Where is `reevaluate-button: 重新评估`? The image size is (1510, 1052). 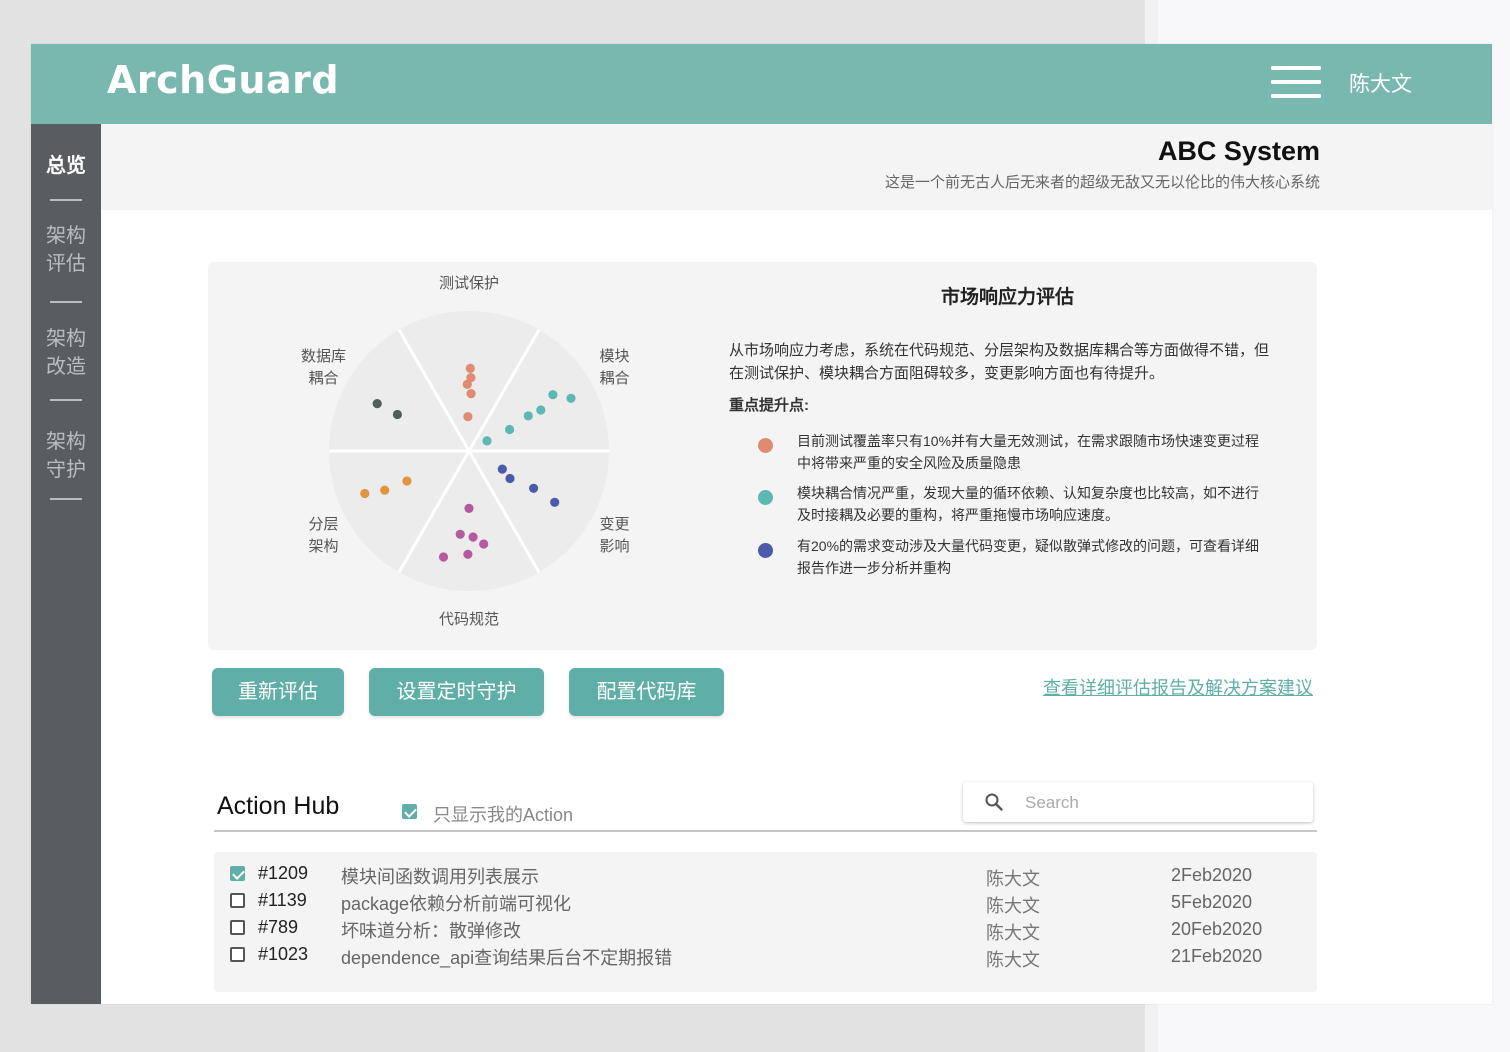
reevaluate-button: 重新评估 is located at coordinates (278, 692).